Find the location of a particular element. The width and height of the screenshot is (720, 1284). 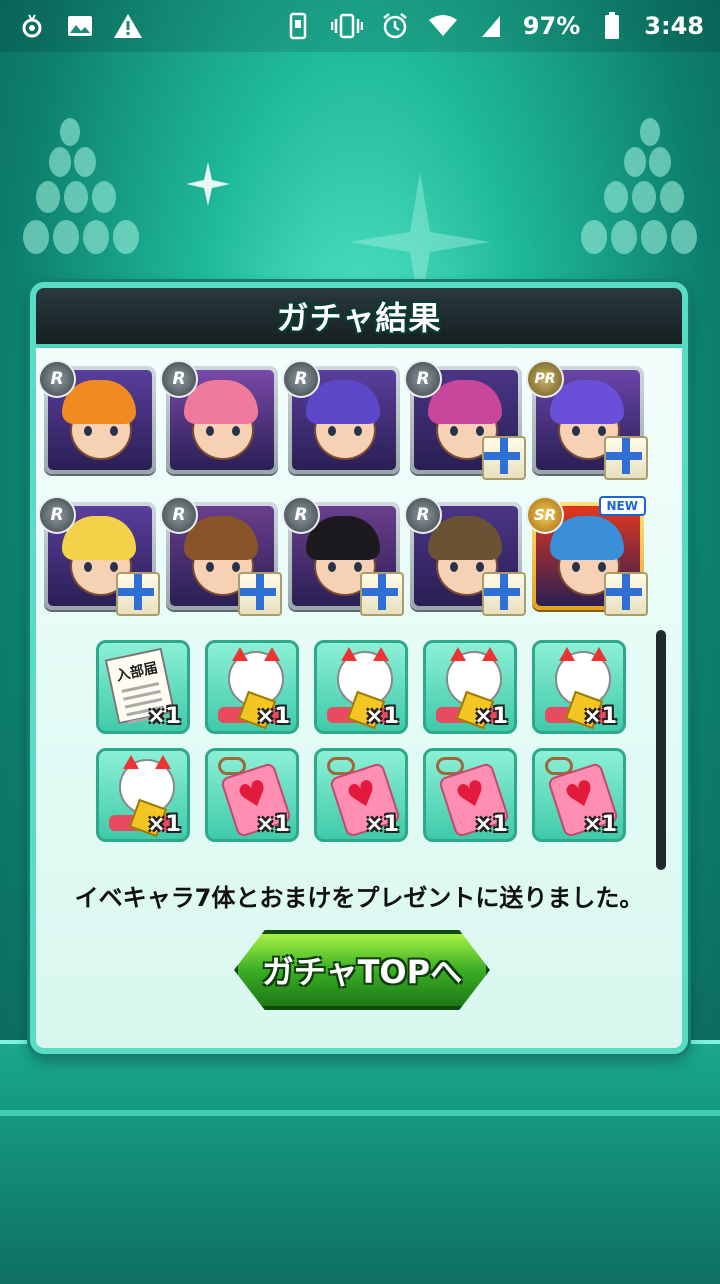

item-tile-document: 入部届 ×1 is located at coordinates (143, 687).